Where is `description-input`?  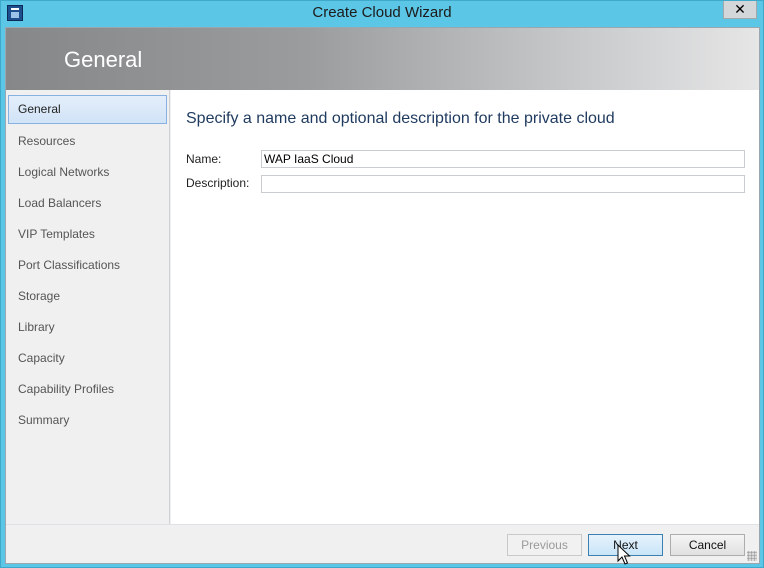 description-input is located at coordinates (503, 184).